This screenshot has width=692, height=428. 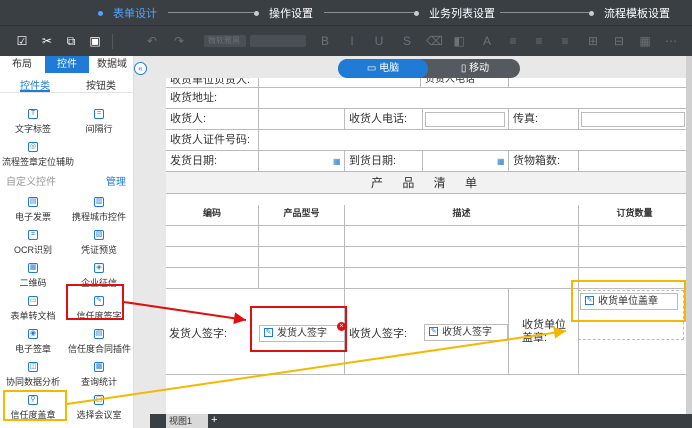 I want to click on step-dot-icon, so click(x=256, y=13).